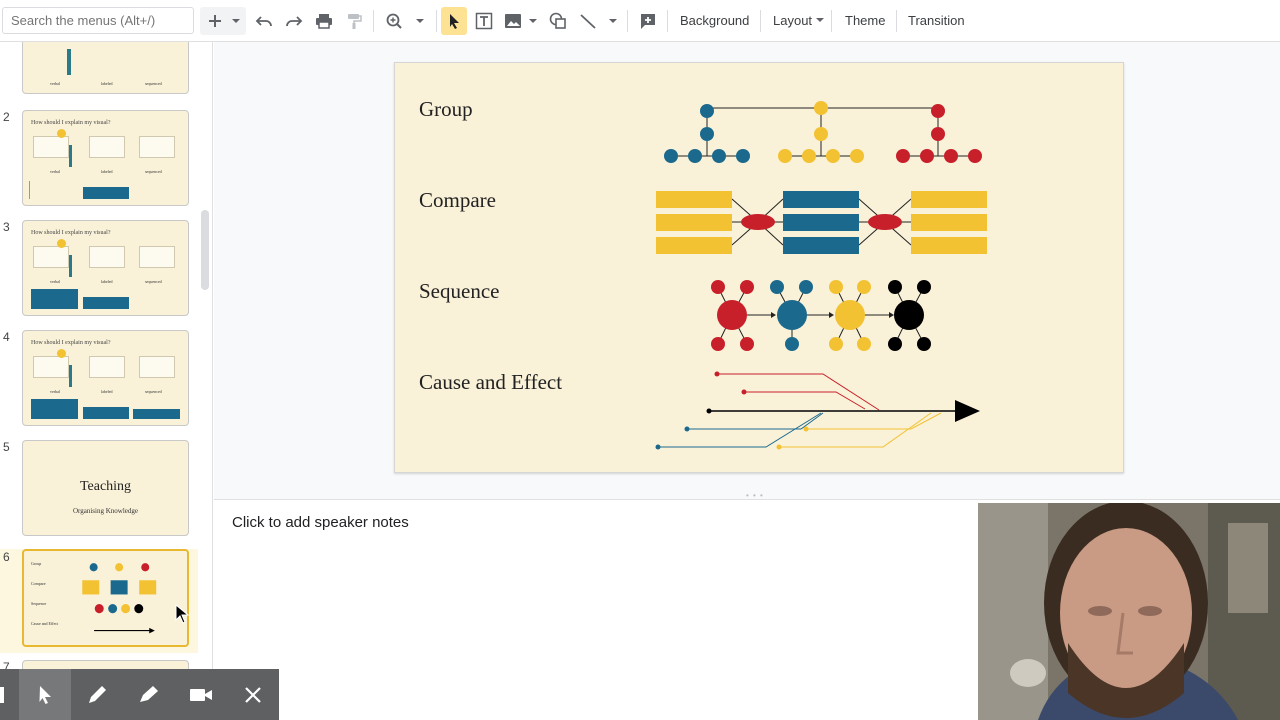 This screenshot has height=720, width=1280. Describe the element at coordinates (865, 20) in the screenshot. I see `theme-button: Theme` at that location.